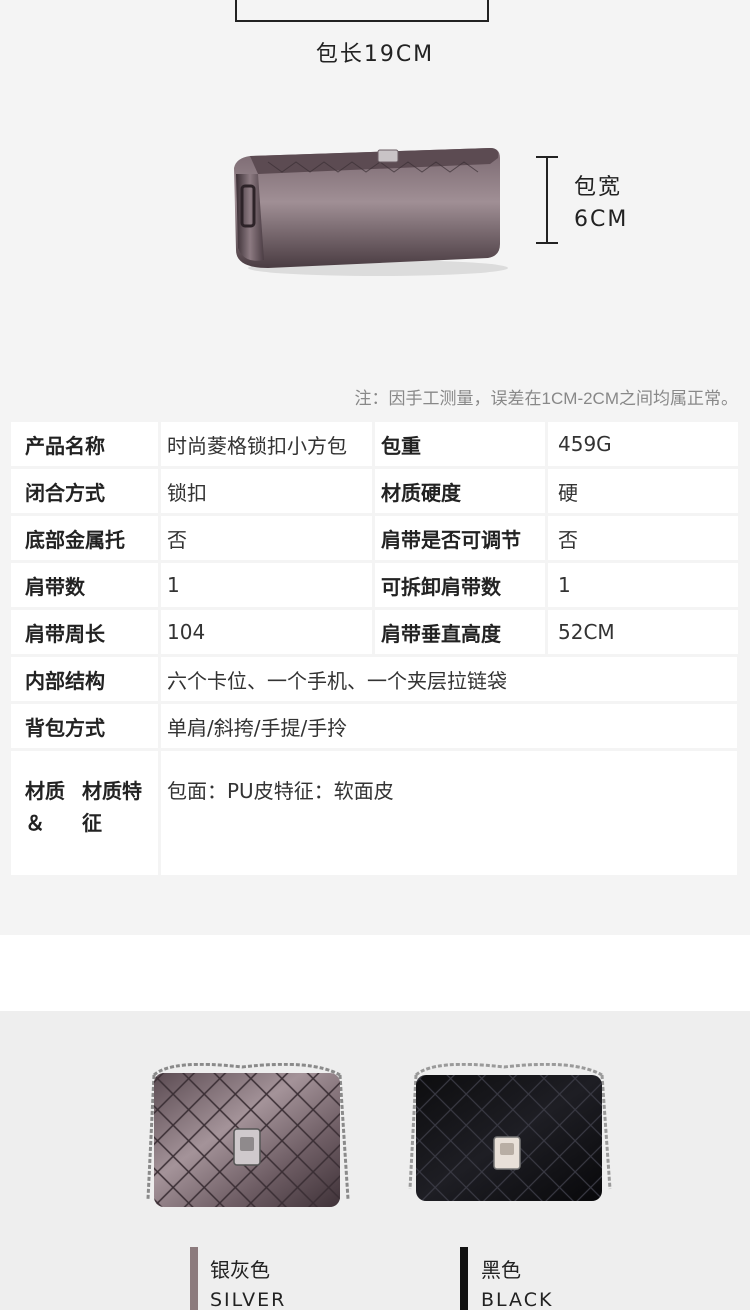 This screenshot has width=750, height=1310. What do you see at coordinates (601, 204) in the screenshot?
I see `width-label: 包宽 6CM` at bounding box center [601, 204].